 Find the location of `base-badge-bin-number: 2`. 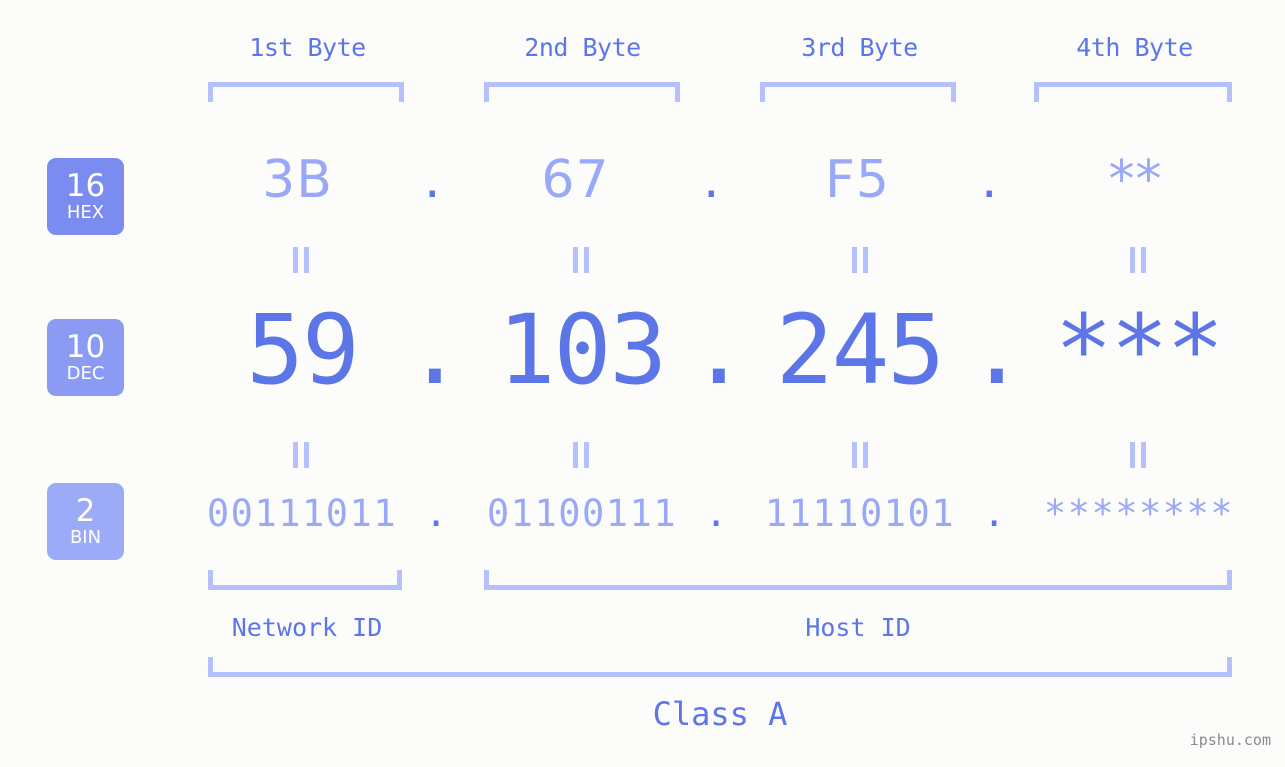

base-badge-bin-number: 2 is located at coordinates (85, 511).